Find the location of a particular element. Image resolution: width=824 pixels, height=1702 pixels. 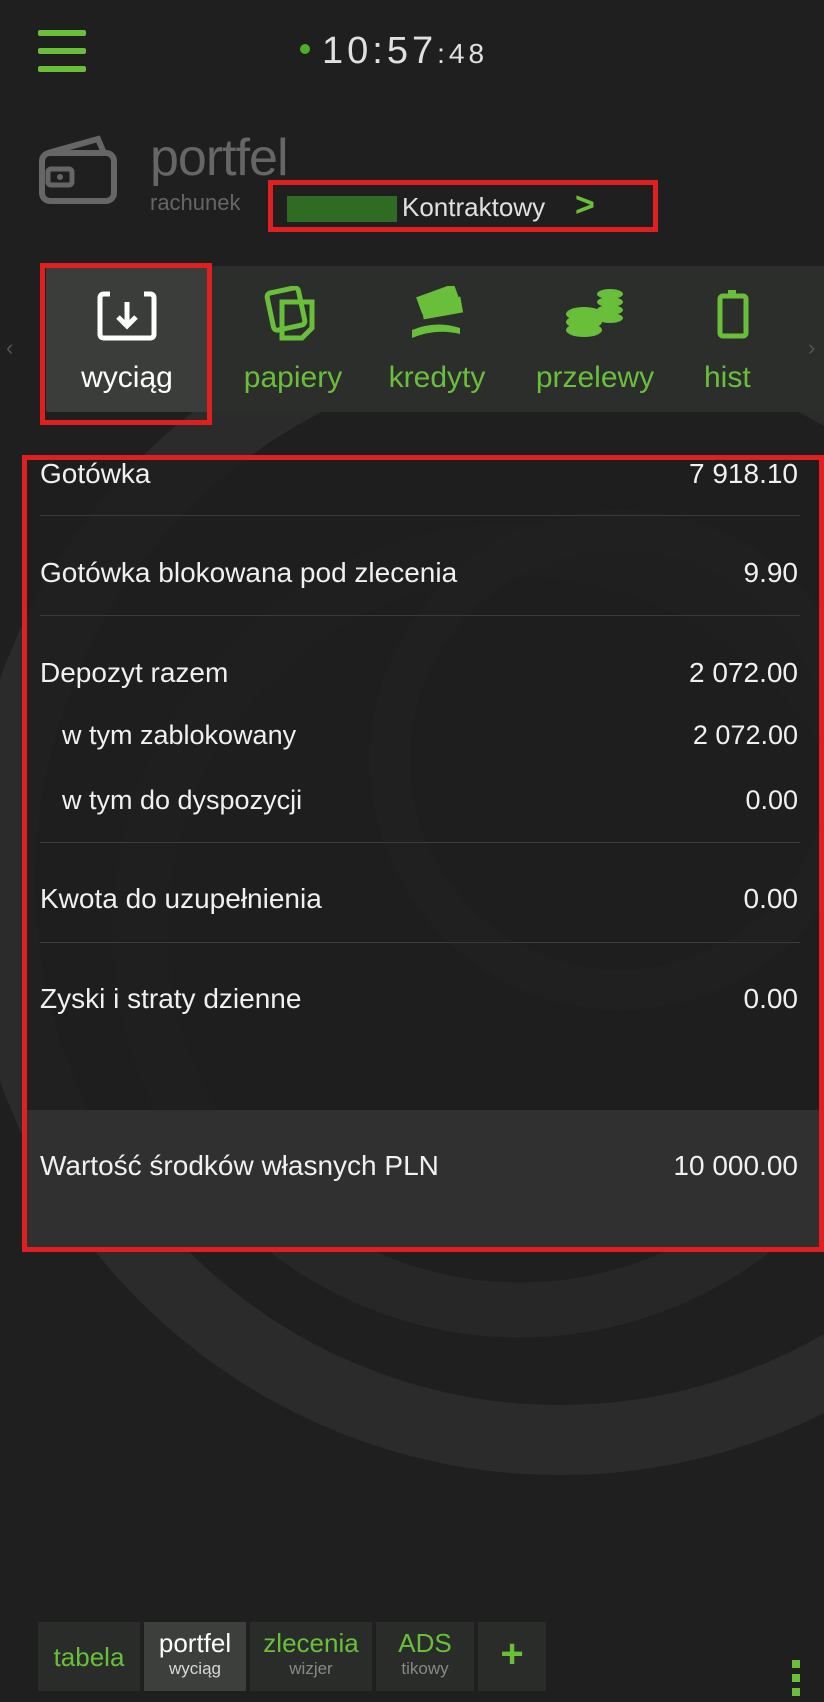

more-options-icon is located at coordinates (796, 1681).